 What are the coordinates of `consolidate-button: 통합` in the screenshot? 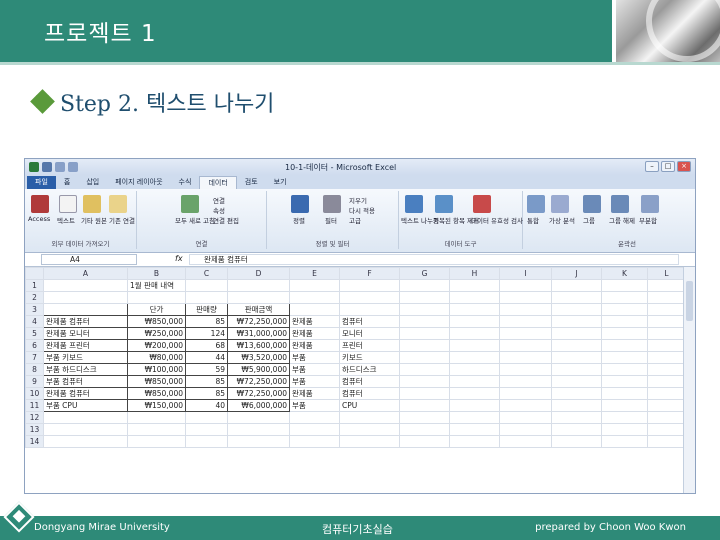 It's located at (533, 220).